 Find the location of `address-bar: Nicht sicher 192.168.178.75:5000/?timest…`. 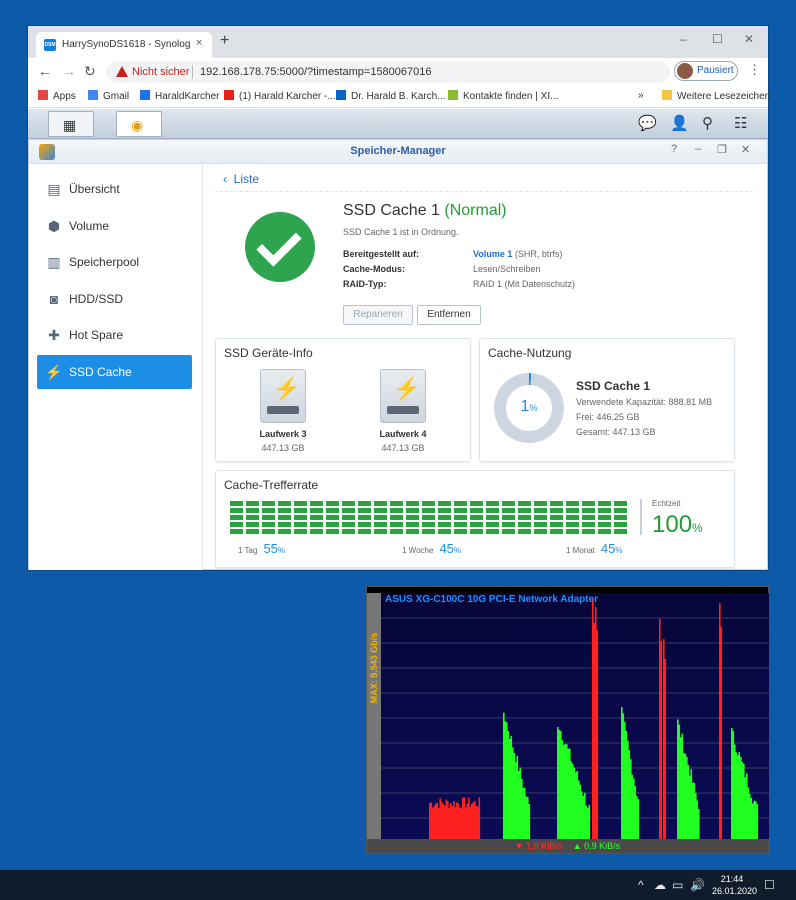

address-bar: Nicht sicher 192.168.178.75:5000/?timest… is located at coordinates (423, 72).